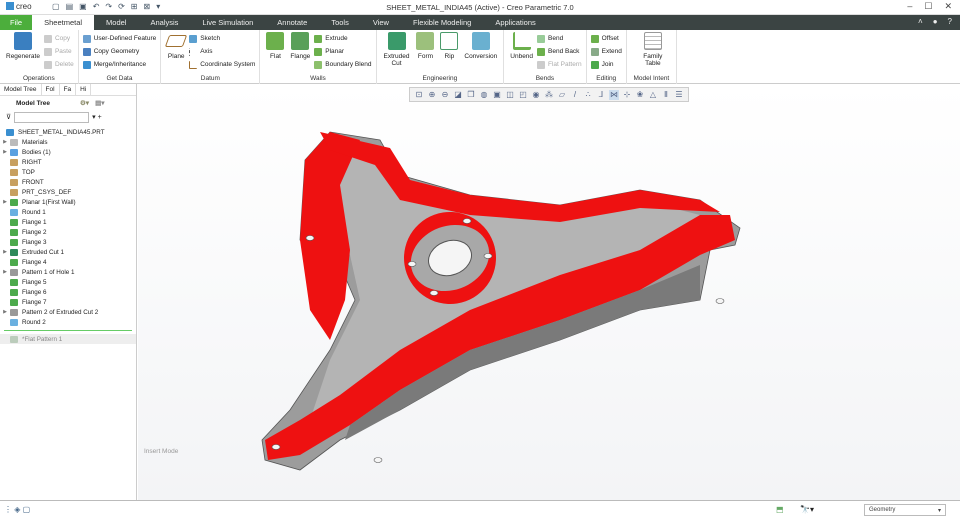 The height and width of the screenshot is (519, 960). I want to click on bend-back-button: Bend Back, so click(559, 51).